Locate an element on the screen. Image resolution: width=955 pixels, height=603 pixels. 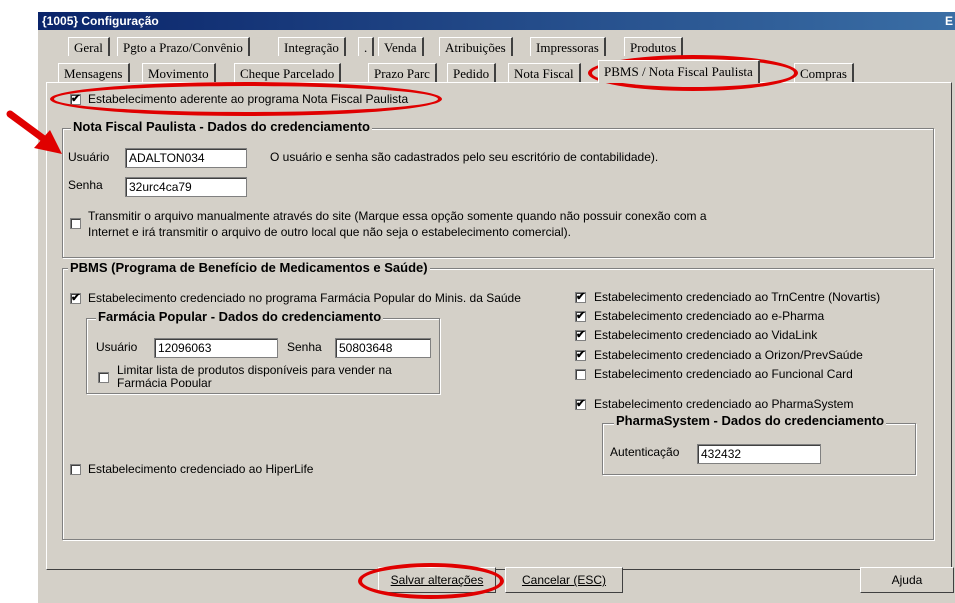
tab-compras: Compras is located at coordinates (824, 72).